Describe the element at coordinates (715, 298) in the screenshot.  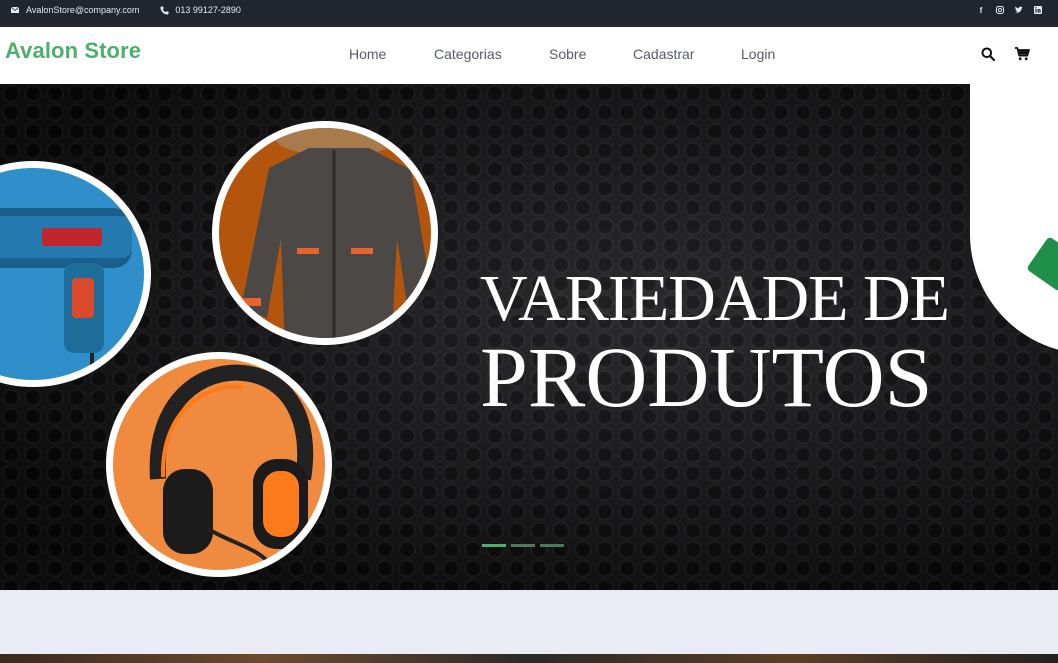
I see `hero-headline-line1: VARIEDADE DE` at that location.